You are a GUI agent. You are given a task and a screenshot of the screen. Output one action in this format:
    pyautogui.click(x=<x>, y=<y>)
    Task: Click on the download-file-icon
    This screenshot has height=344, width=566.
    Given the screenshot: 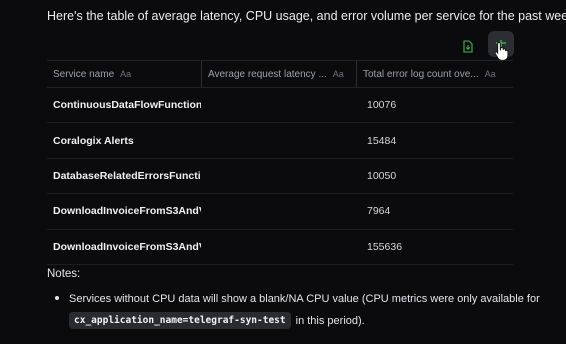 What is the action you would take?
    pyautogui.click(x=468, y=46)
    